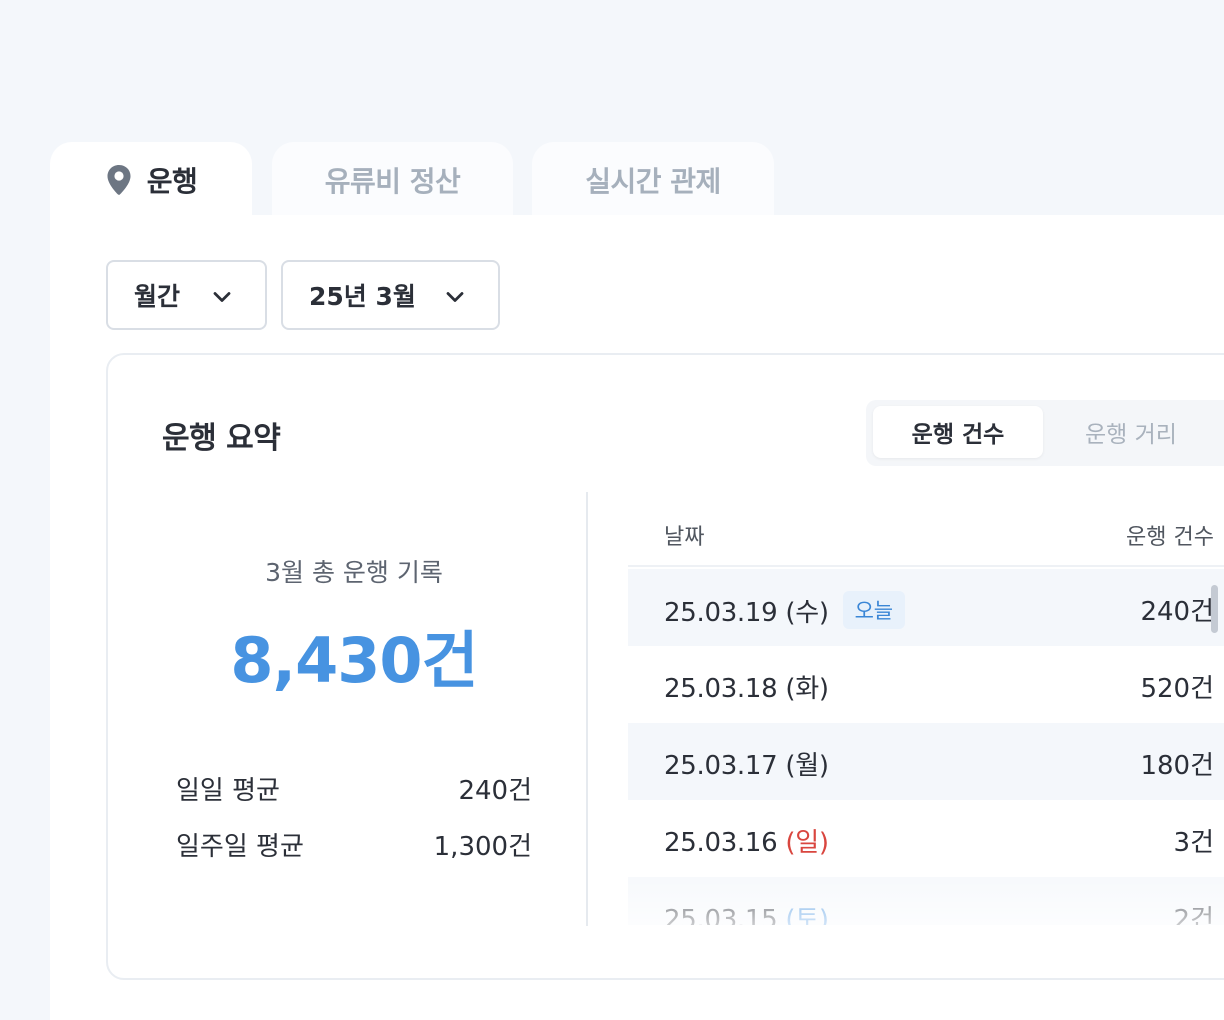 This screenshot has height=1020, width=1224. What do you see at coordinates (221, 438) in the screenshot?
I see `summary-title: 운행 요약` at bounding box center [221, 438].